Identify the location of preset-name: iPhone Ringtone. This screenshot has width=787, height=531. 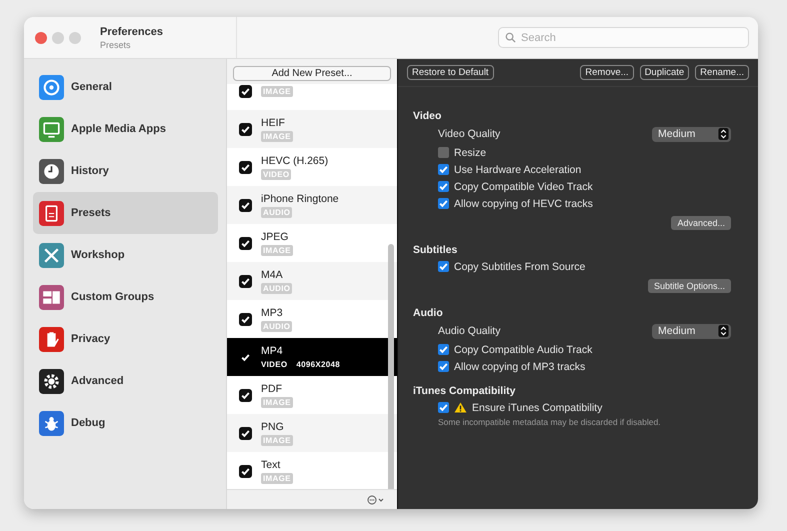
(300, 198).